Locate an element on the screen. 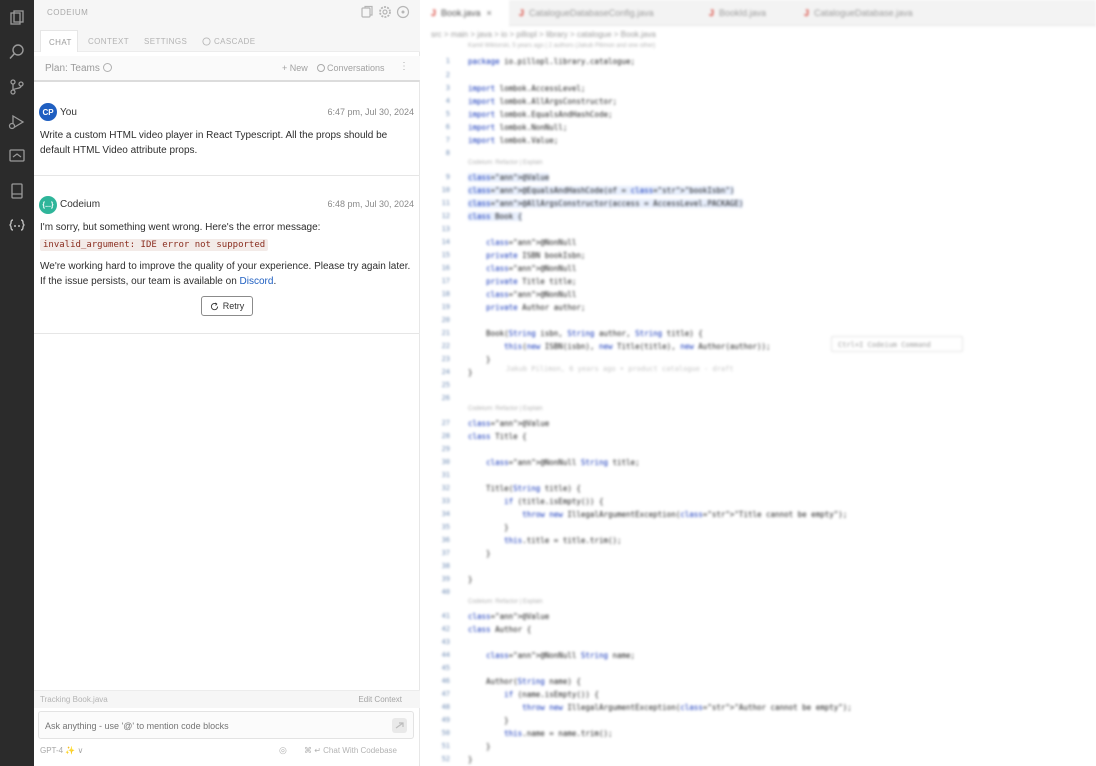 The width and height of the screenshot is (1096, 766). chat-input is located at coordinates (210, 725).